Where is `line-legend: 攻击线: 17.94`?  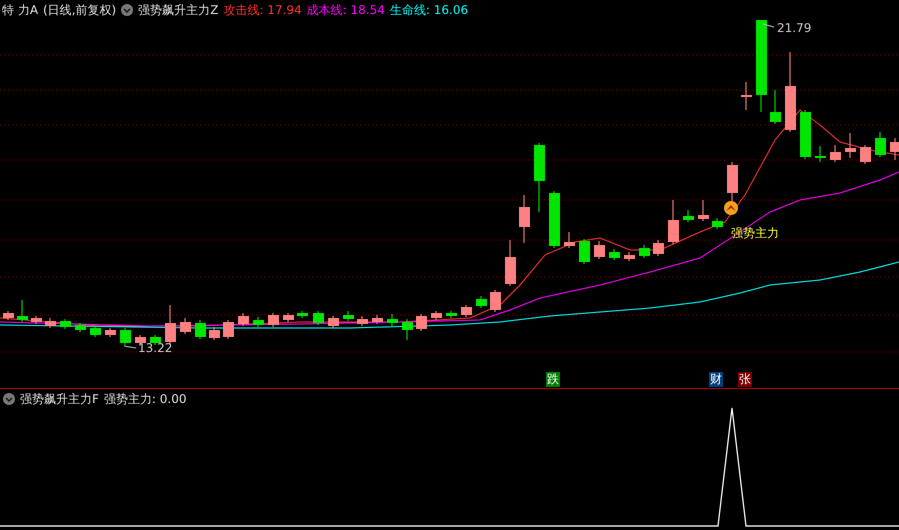
line-legend: 攻击线: 17.94 is located at coordinates (262, 10).